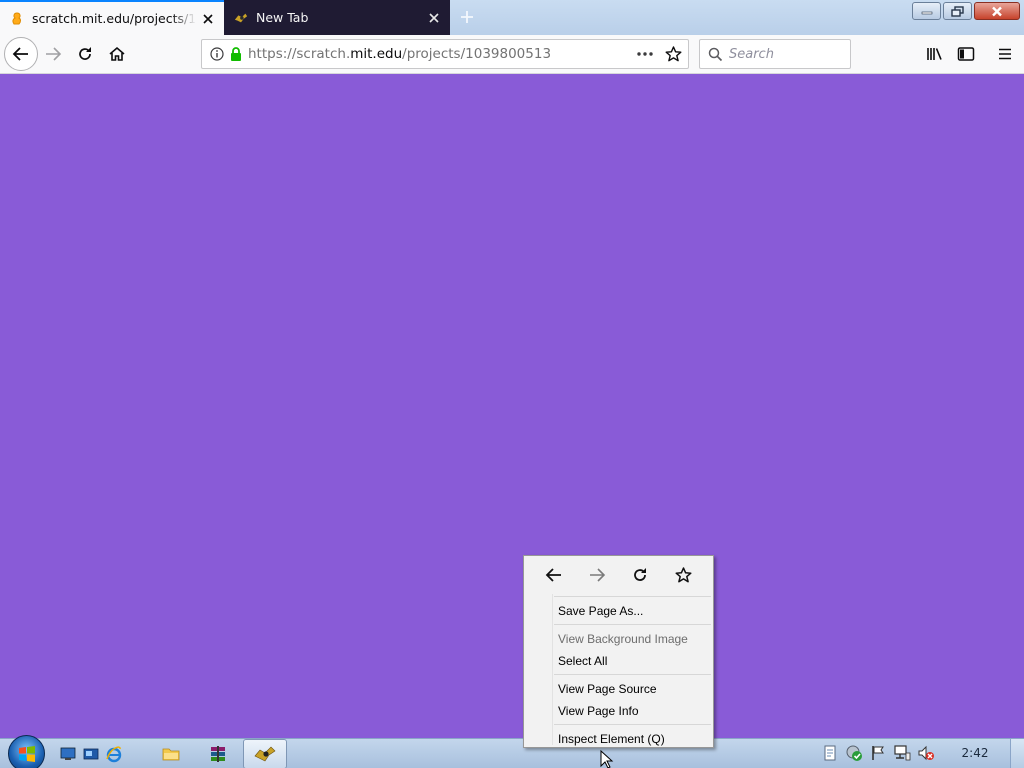 This screenshot has width=1024, height=768. I want to click on windows-logo-icon, so click(26, 753).